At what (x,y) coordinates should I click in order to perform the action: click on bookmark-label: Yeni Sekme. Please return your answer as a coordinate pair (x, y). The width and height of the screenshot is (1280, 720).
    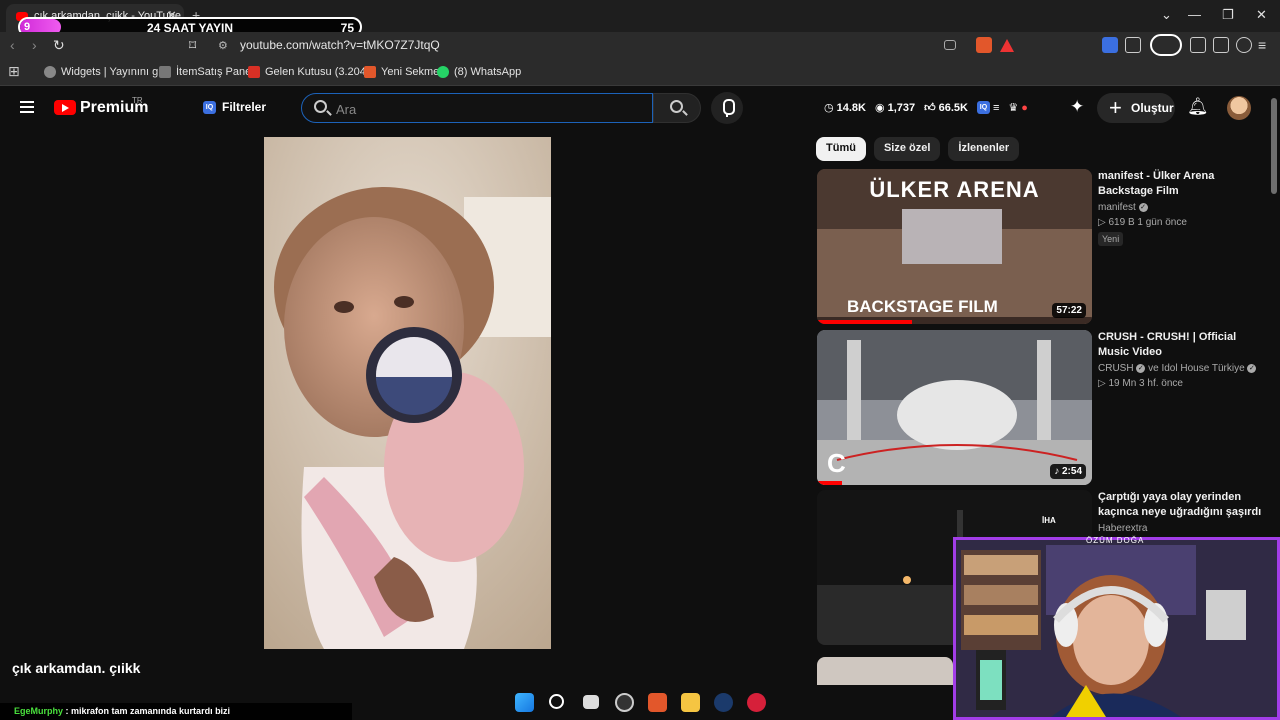
    Looking at the image, I should click on (410, 72).